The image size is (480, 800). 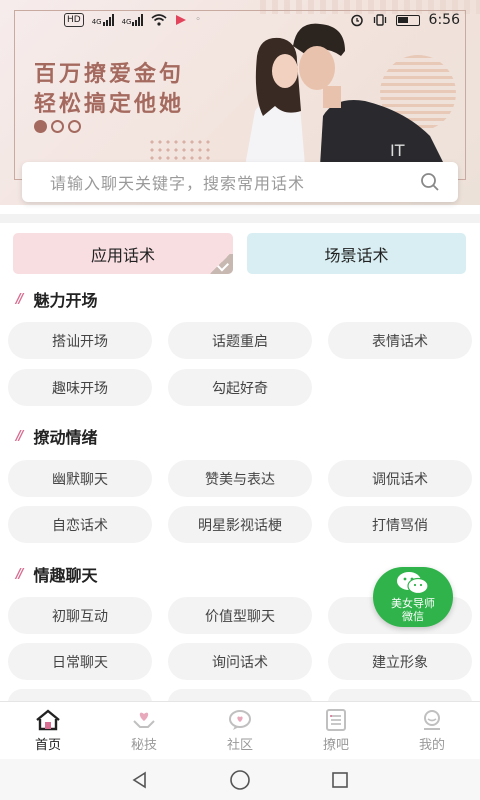 I want to click on chip-item: 价值型聊天, so click(x=240, y=615).